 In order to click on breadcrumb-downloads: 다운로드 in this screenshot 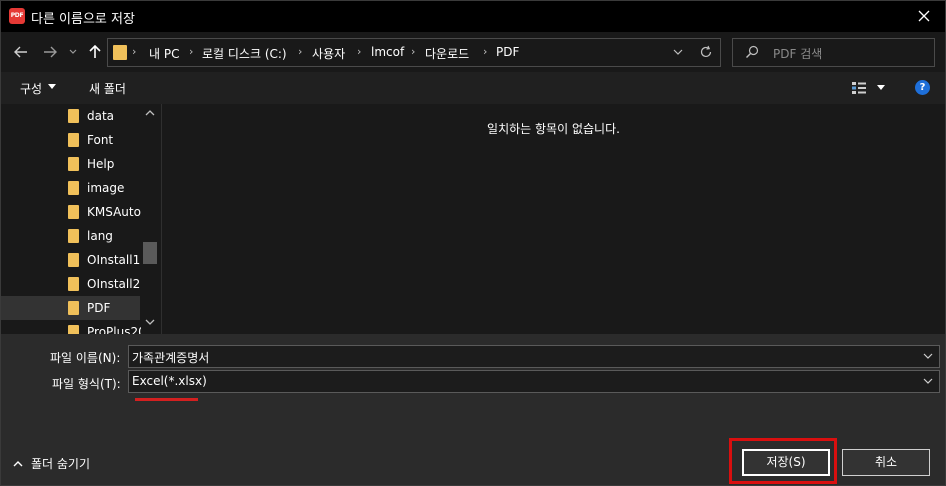, I will do `click(447, 53)`.